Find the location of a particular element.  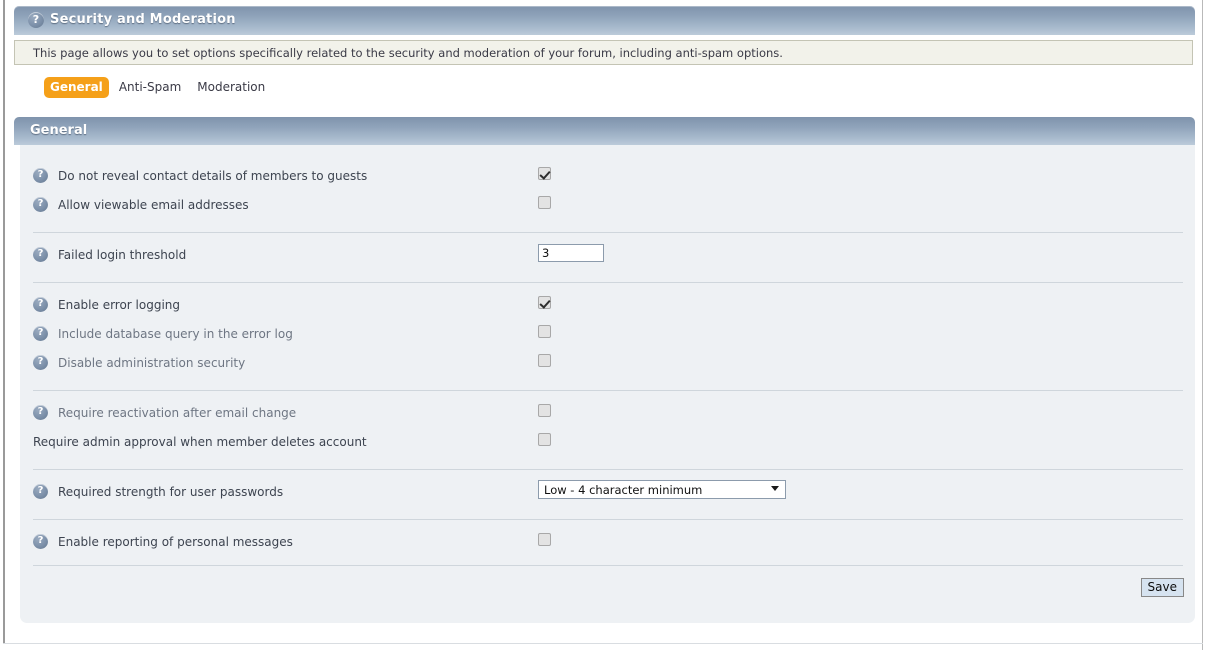

setting-label: Failed login threshold is located at coordinates (122, 255).